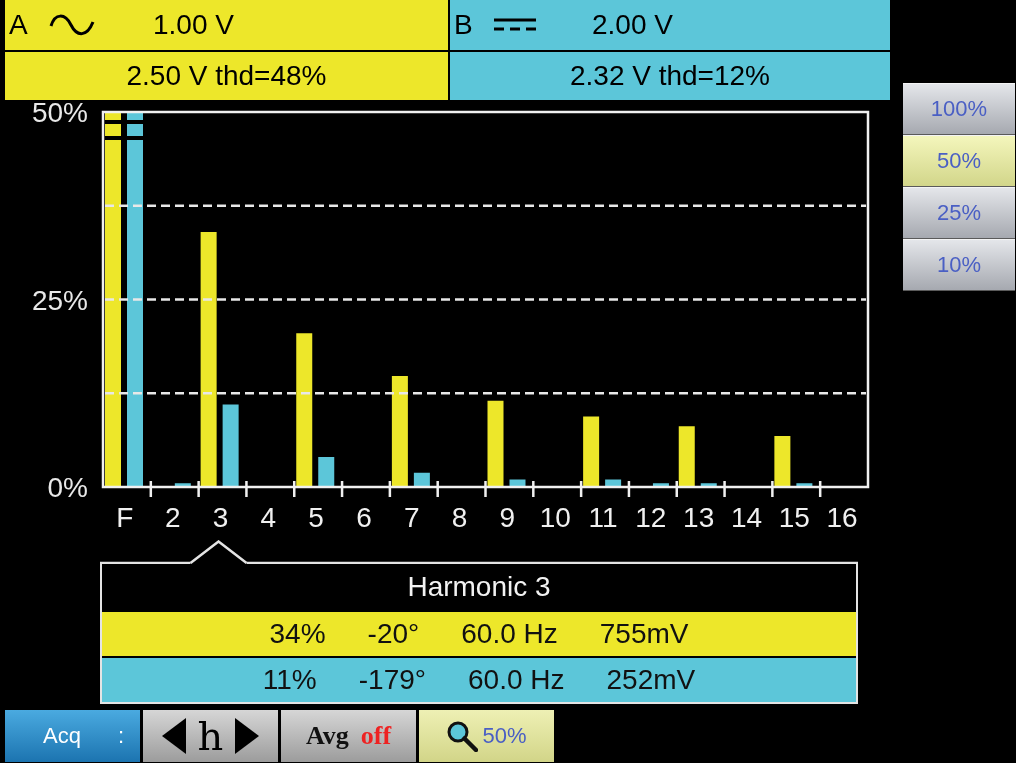 This screenshot has width=1021, height=768. Describe the element at coordinates (393, 634) in the screenshot. I see `detail-value: -20°` at that location.